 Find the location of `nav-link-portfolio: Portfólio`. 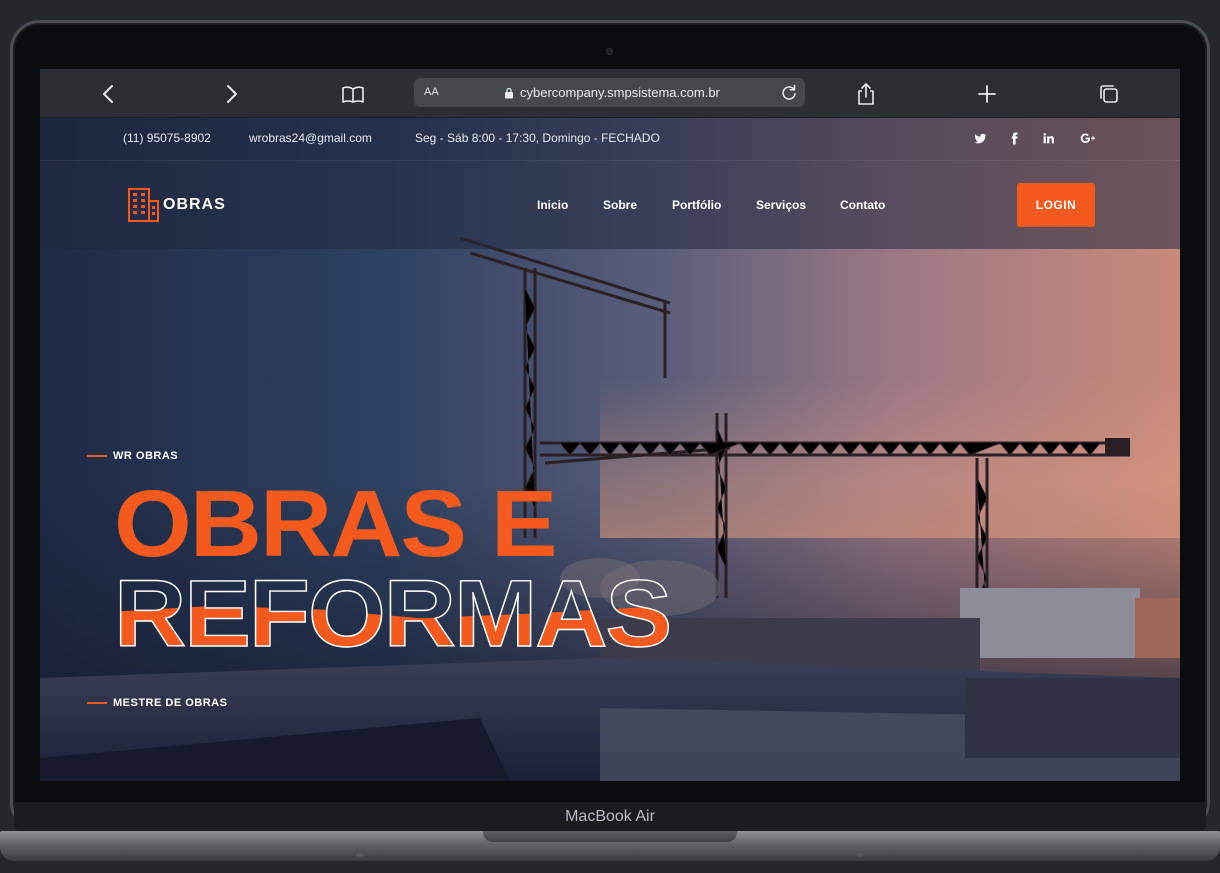

nav-link-portfolio: Portfólio is located at coordinates (696, 205).